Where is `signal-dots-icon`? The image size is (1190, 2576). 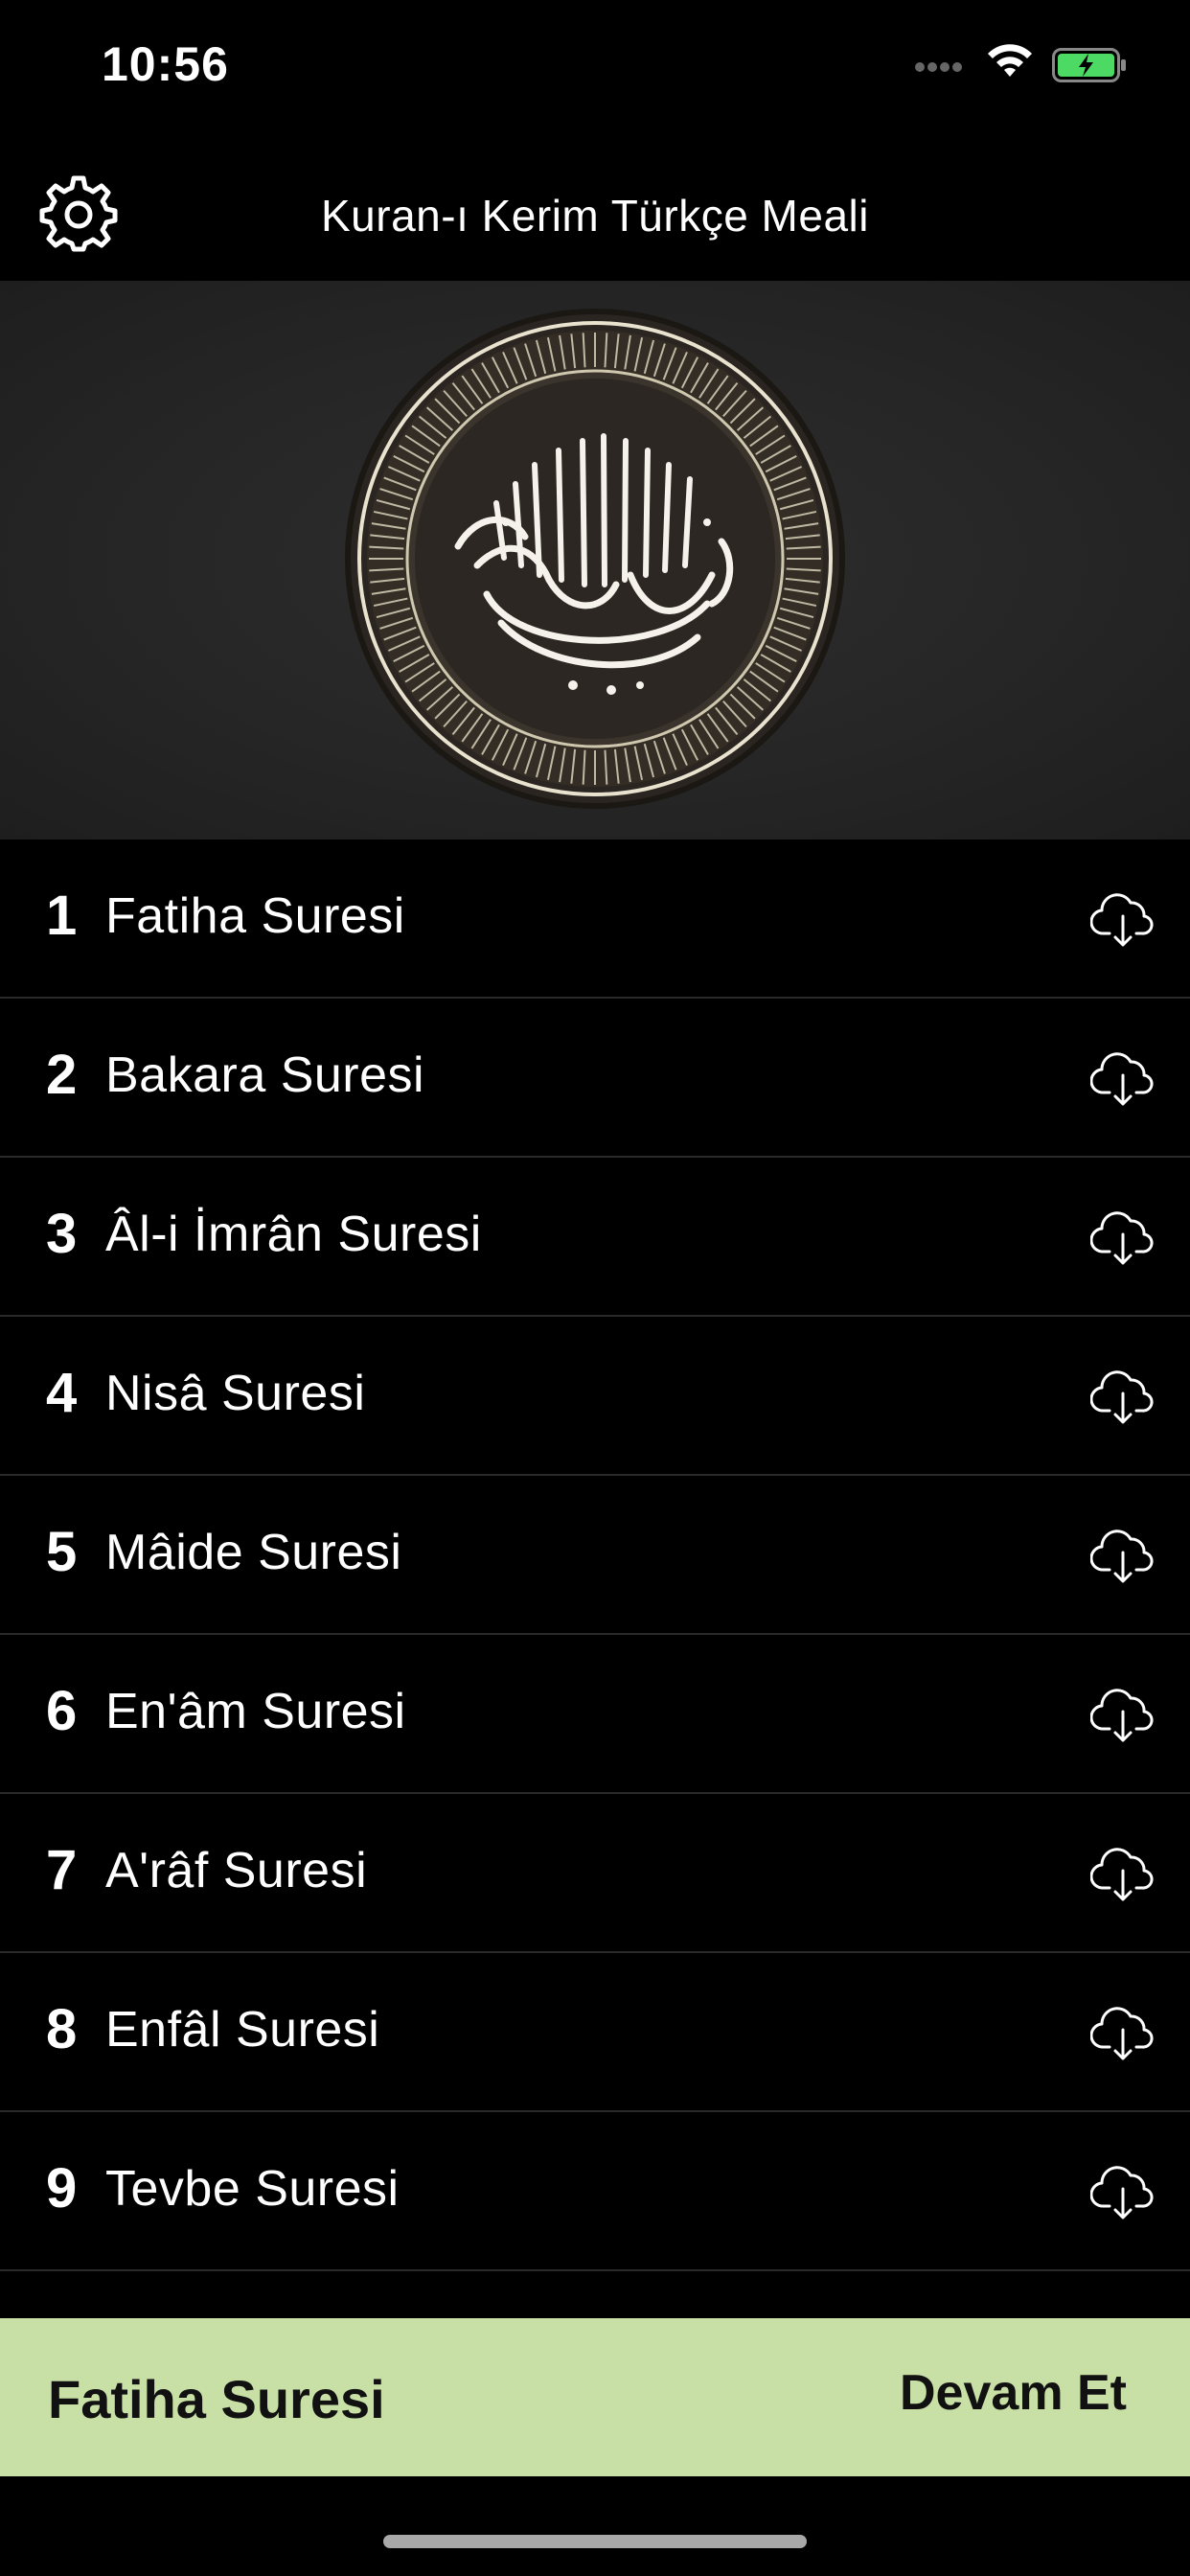 signal-dots-icon is located at coordinates (944, 69).